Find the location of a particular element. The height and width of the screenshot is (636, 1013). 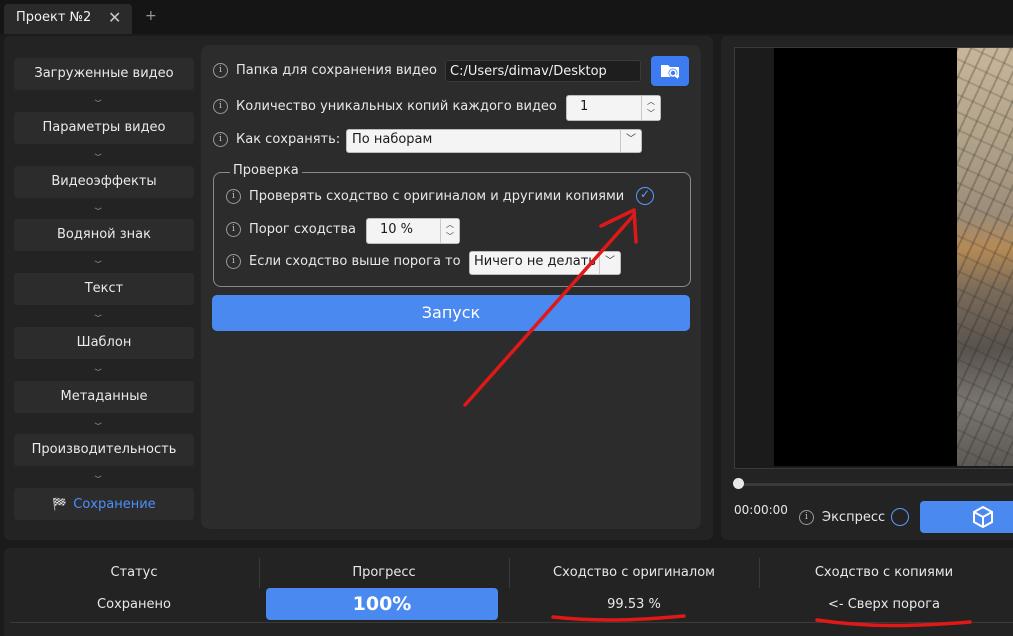

save-mode-row: i Как сохранять: is located at coordinates (276, 139).